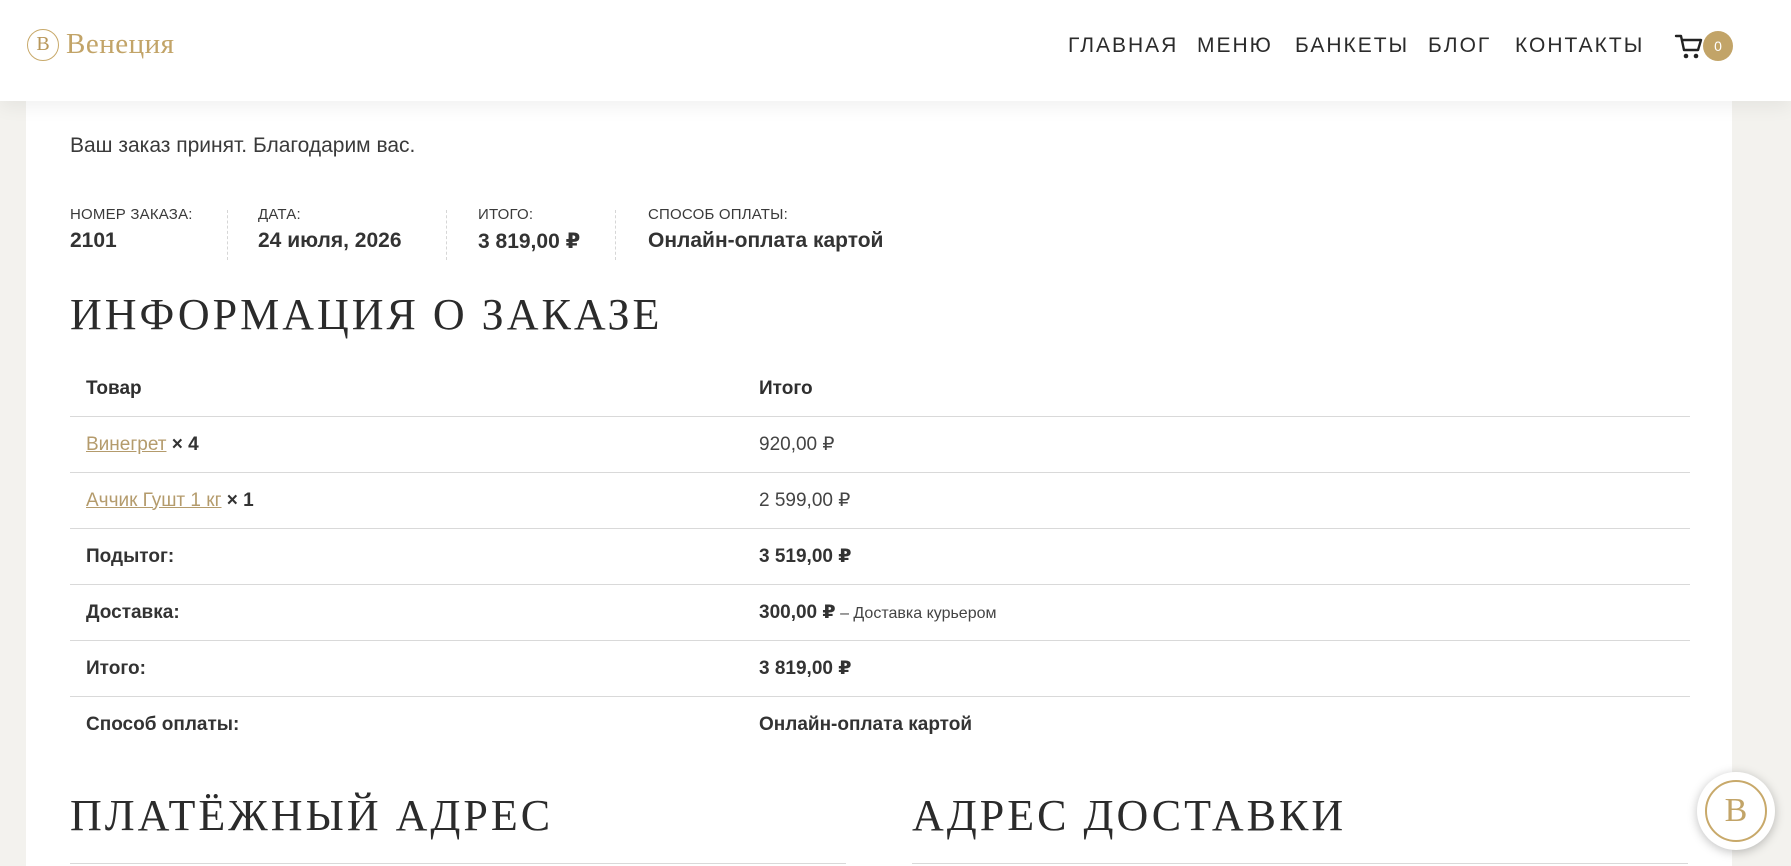 The height and width of the screenshot is (866, 1791). What do you see at coordinates (1352, 46) in the screenshot?
I see `nav-item-banquets: БАНКЕТЫ` at bounding box center [1352, 46].